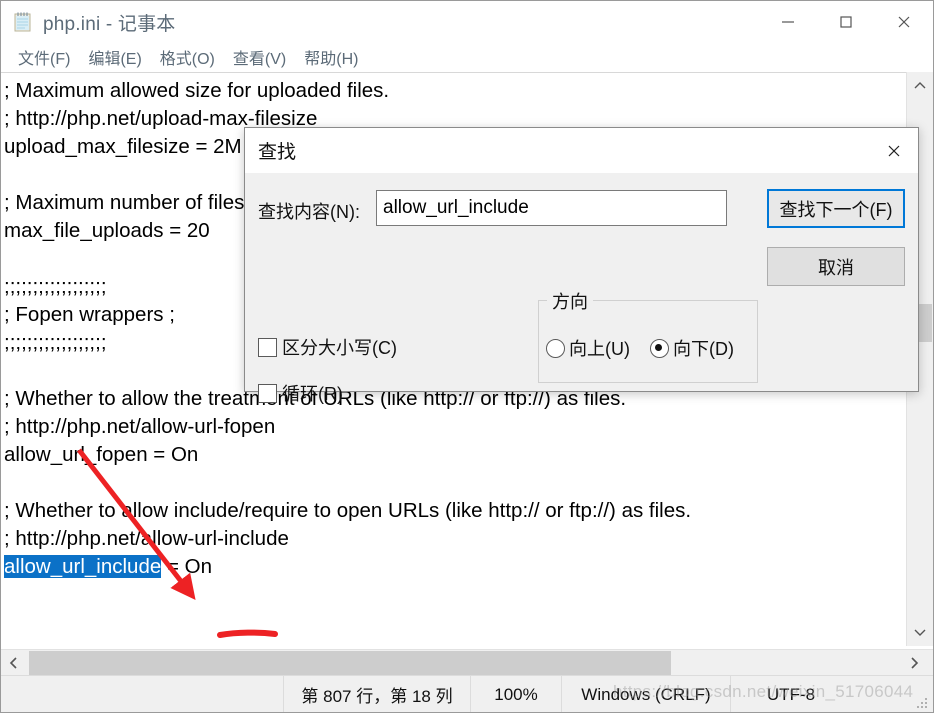 This screenshot has width=934, height=713. I want to click on dialog-title-bar: 查找, so click(581, 150).